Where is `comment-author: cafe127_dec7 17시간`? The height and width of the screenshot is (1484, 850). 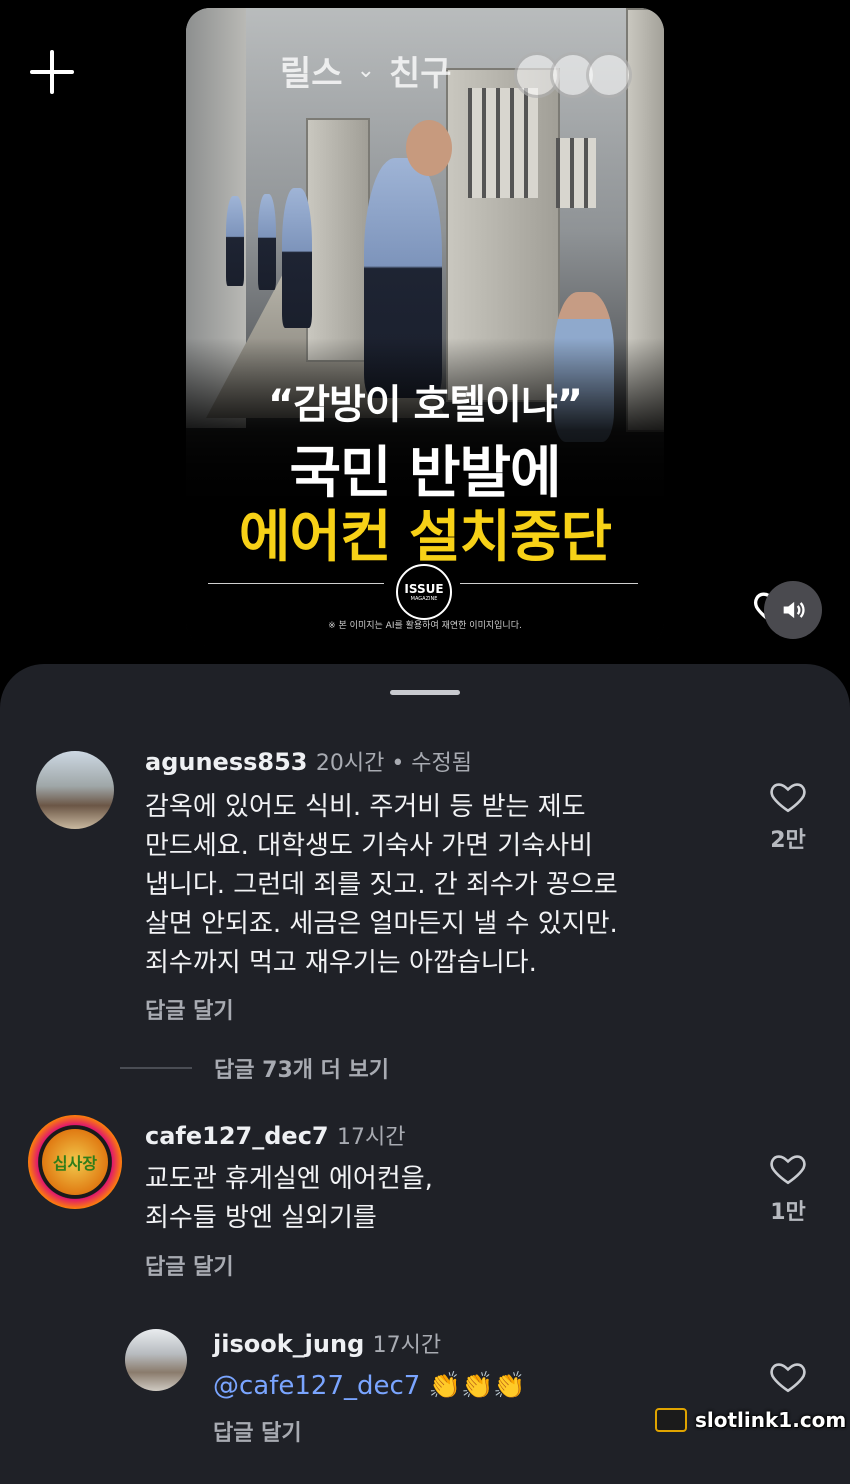 comment-author: cafe127_dec7 17시간 is located at coordinates (275, 1135).